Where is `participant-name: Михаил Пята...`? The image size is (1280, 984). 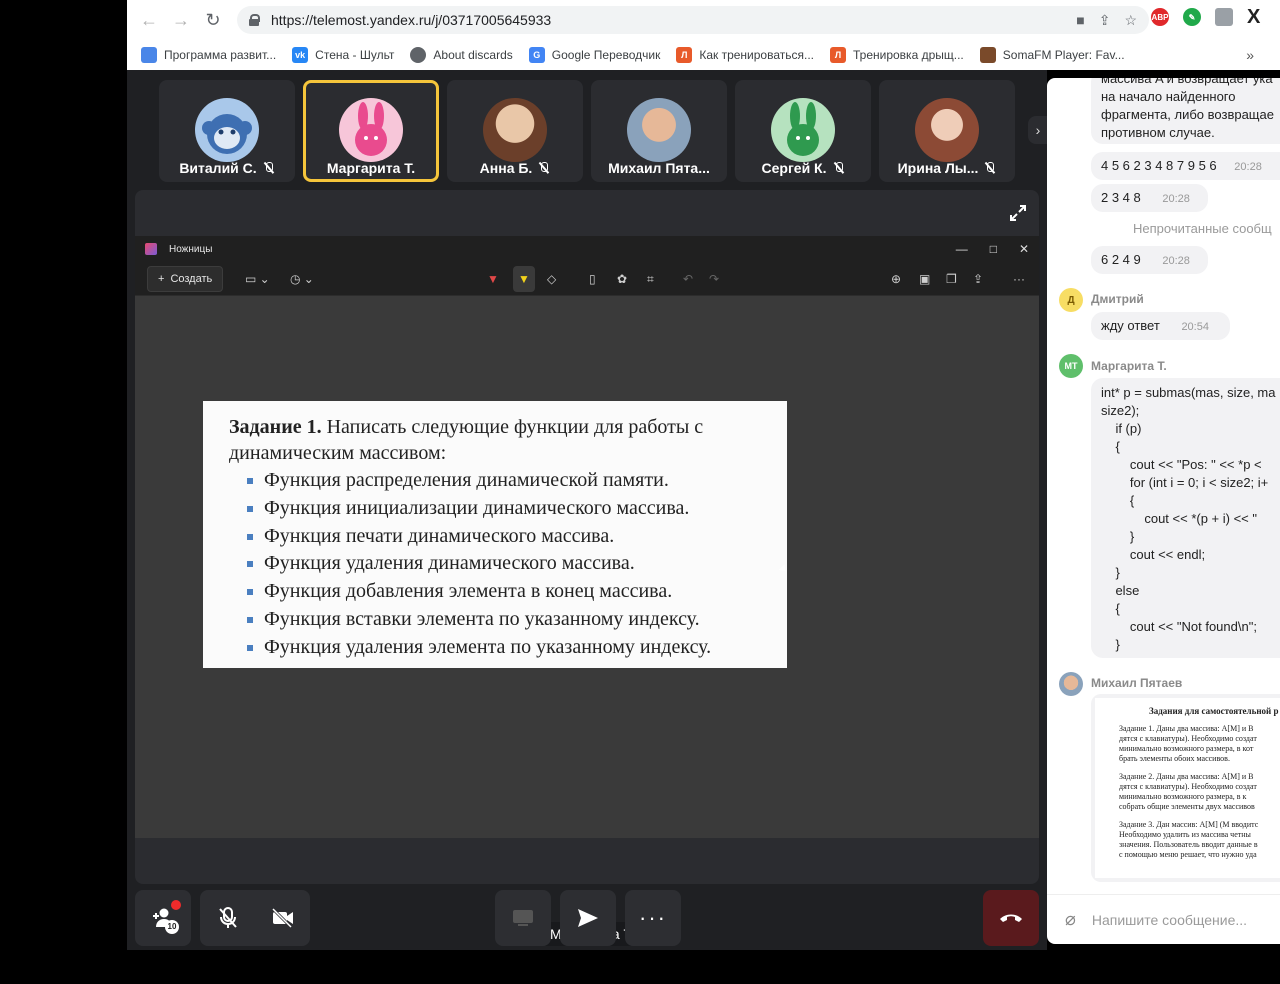
participant-name: Михаил Пята... is located at coordinates (659, 168).